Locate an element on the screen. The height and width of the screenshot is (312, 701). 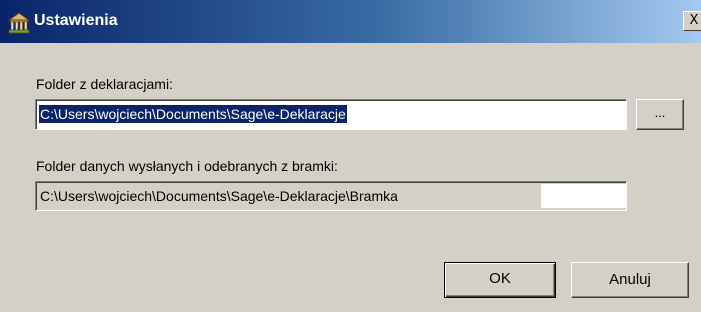
folder-deklaracje-label: Folder z deklaracjami: is located at coordinates (104, 84).